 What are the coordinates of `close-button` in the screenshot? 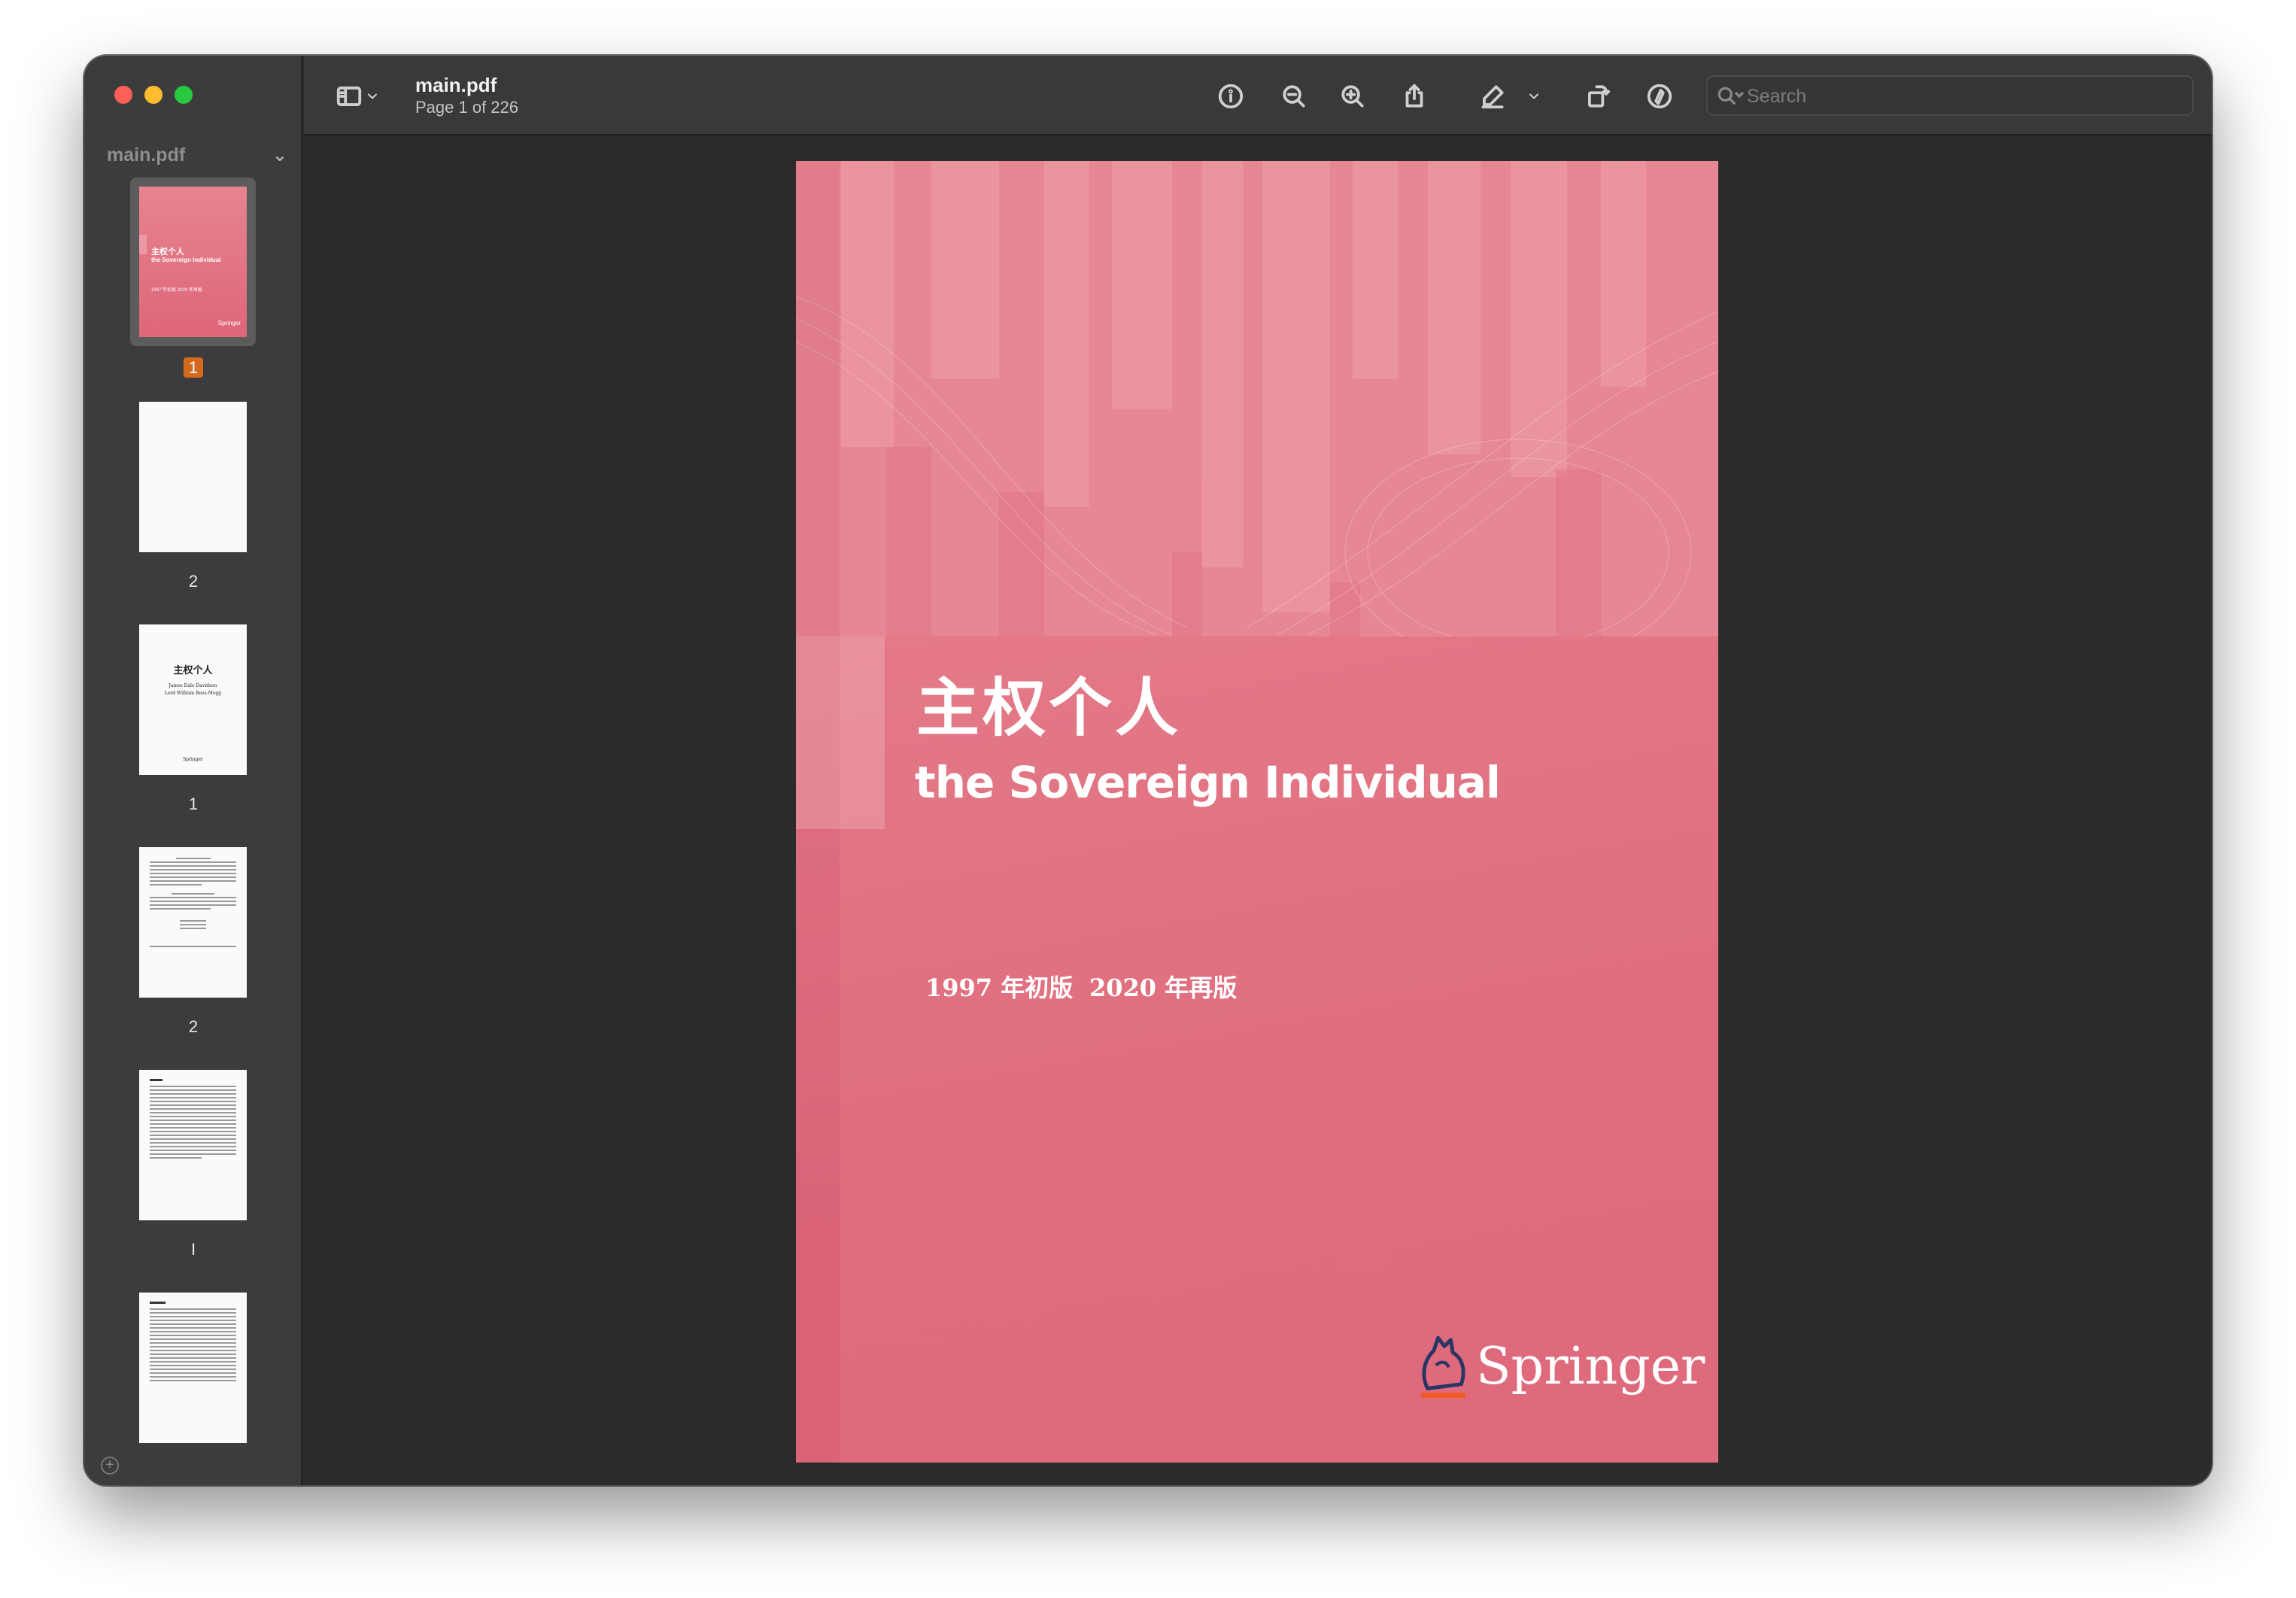 It's located at (123, 95).